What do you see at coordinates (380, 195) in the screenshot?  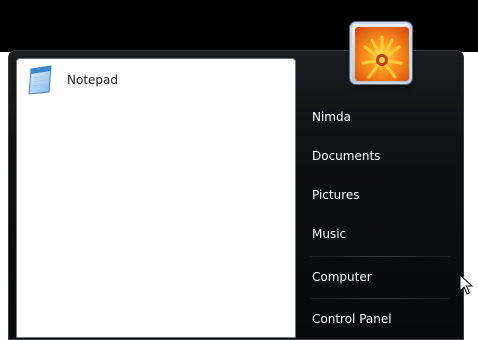 I see `right-item-pictures: Pictures` at bounding box center [380, 195].